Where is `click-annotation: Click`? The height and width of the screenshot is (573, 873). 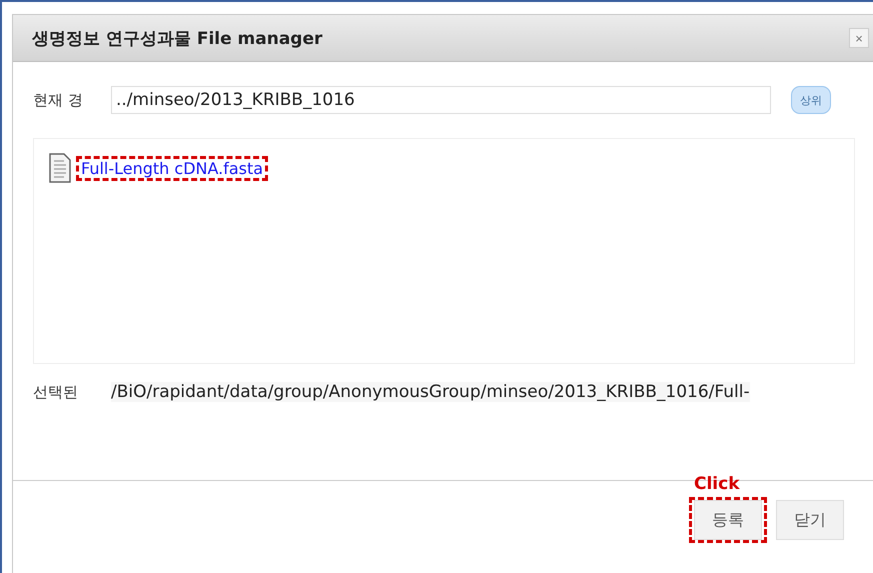 click-annotation: Click is located at coordinates (717, 484).